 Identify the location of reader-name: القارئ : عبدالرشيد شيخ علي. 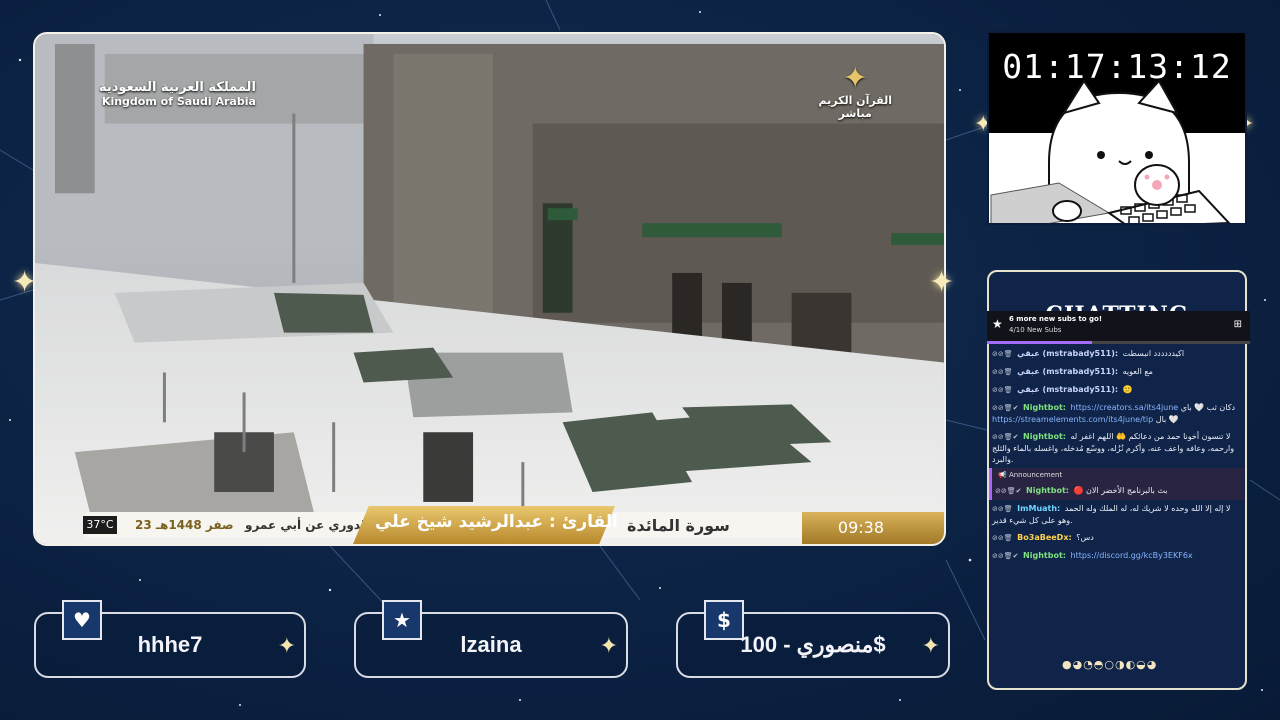
(496, 522).